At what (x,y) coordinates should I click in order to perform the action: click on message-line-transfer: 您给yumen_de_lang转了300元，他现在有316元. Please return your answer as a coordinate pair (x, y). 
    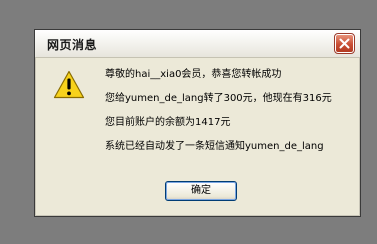
    Looking at the image, I should click on (218, 98).